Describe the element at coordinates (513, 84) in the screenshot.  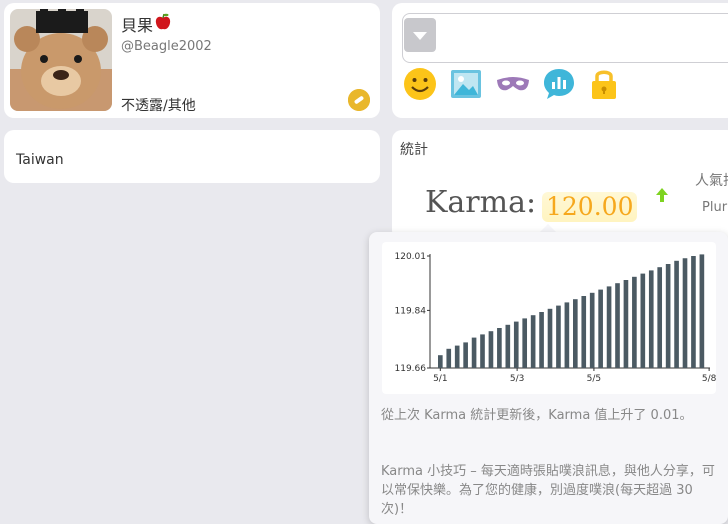
I see `mask-icon` at that location.